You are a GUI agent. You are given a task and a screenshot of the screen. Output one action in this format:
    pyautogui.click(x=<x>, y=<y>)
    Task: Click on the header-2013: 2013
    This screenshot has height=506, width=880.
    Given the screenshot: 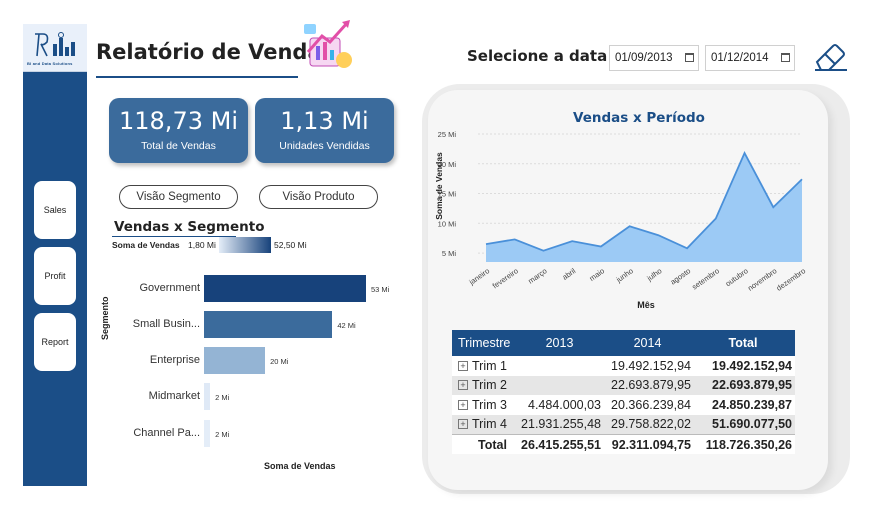 What is the action you would take?
    pyautogui.click(x=561, y=343)
    